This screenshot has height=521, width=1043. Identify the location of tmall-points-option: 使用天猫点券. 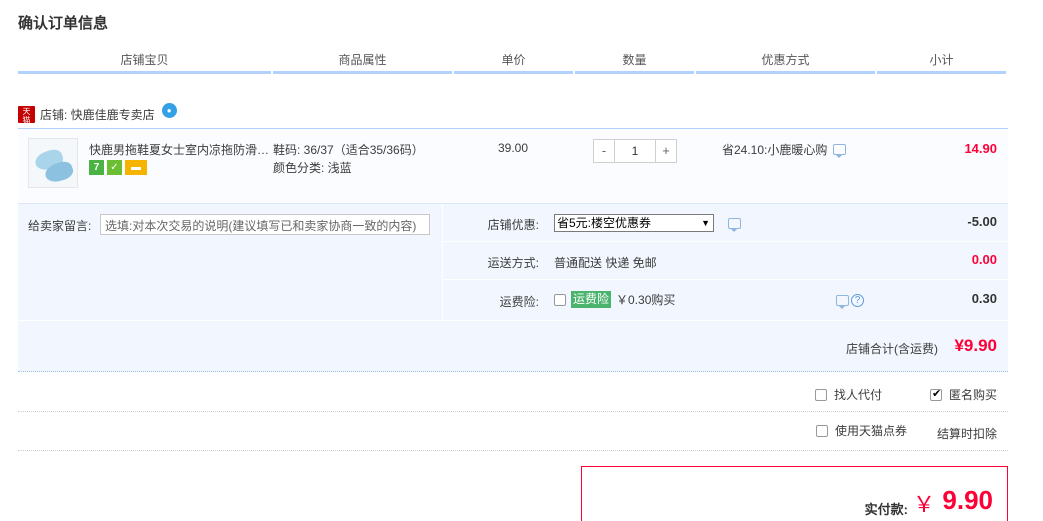
(861, 430).